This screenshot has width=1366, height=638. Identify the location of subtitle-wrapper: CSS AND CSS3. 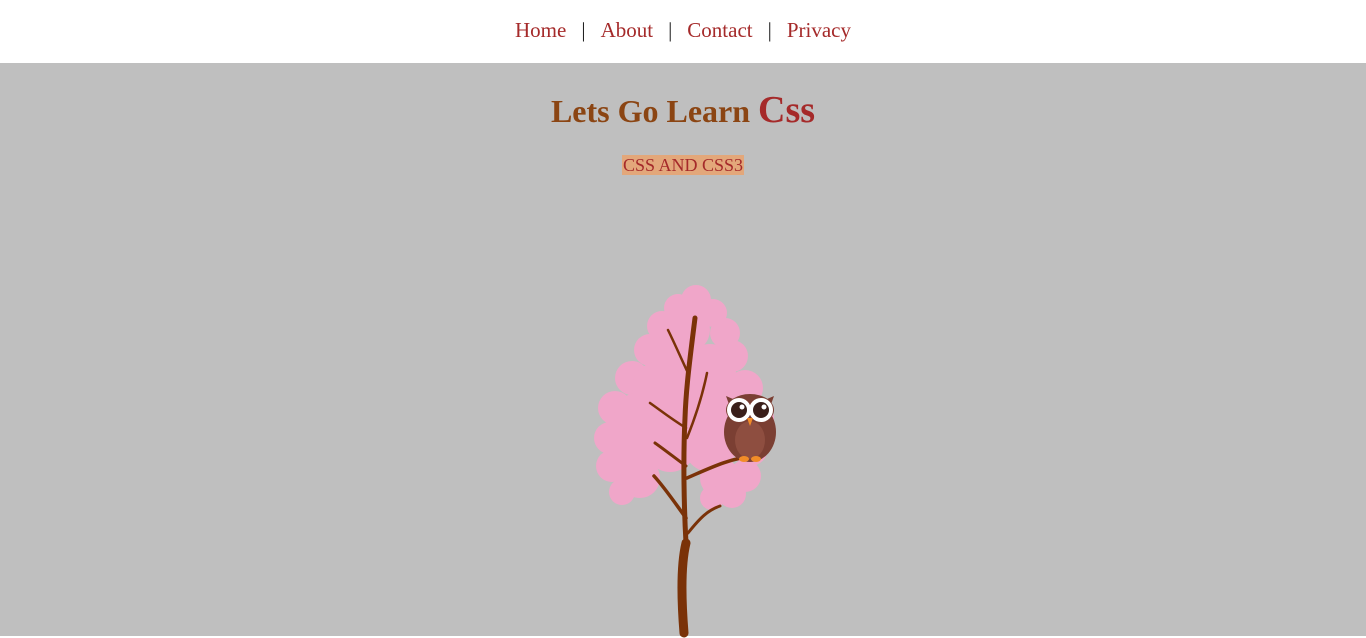
(683, 165).